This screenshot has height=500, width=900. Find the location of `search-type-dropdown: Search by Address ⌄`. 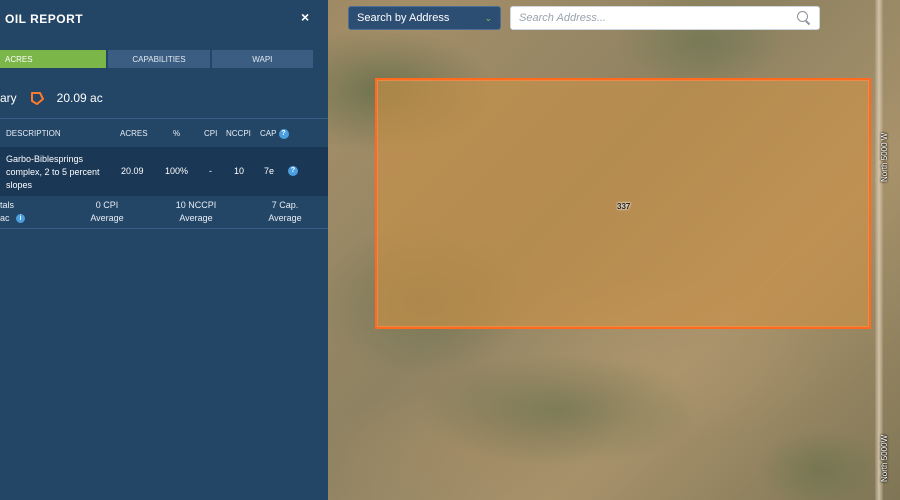

search-type-dropdown: Search by Address ⌄ is located at coordinates (424, 18).